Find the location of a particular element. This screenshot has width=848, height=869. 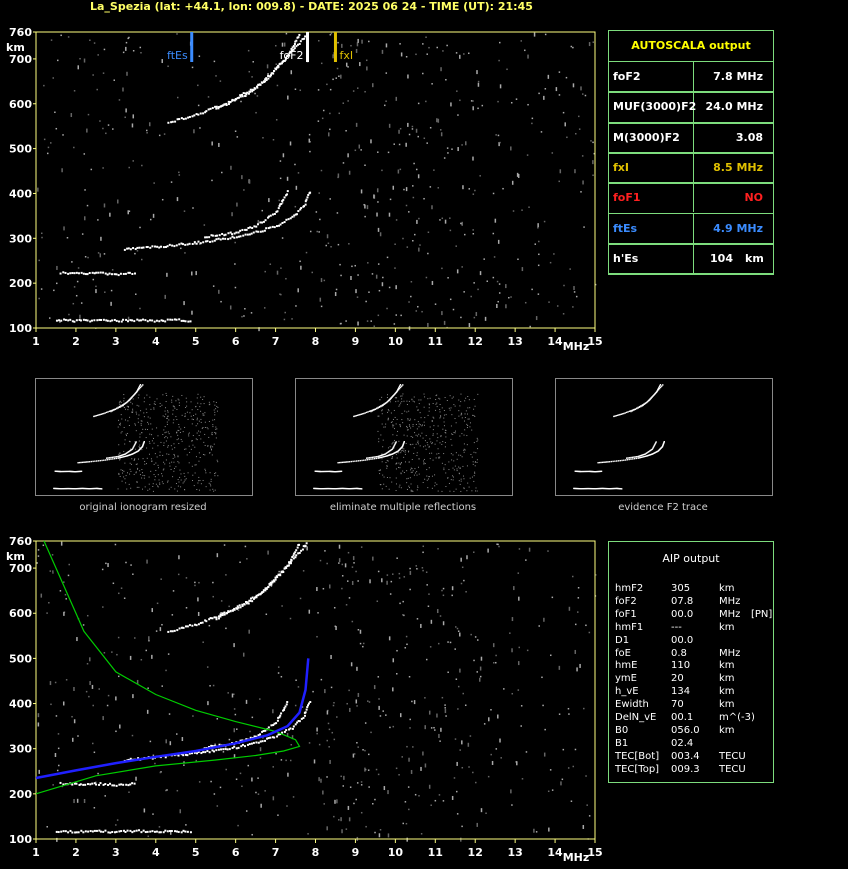

autoscala-value: 24.0 MHz is located at coordinates (734, 107).